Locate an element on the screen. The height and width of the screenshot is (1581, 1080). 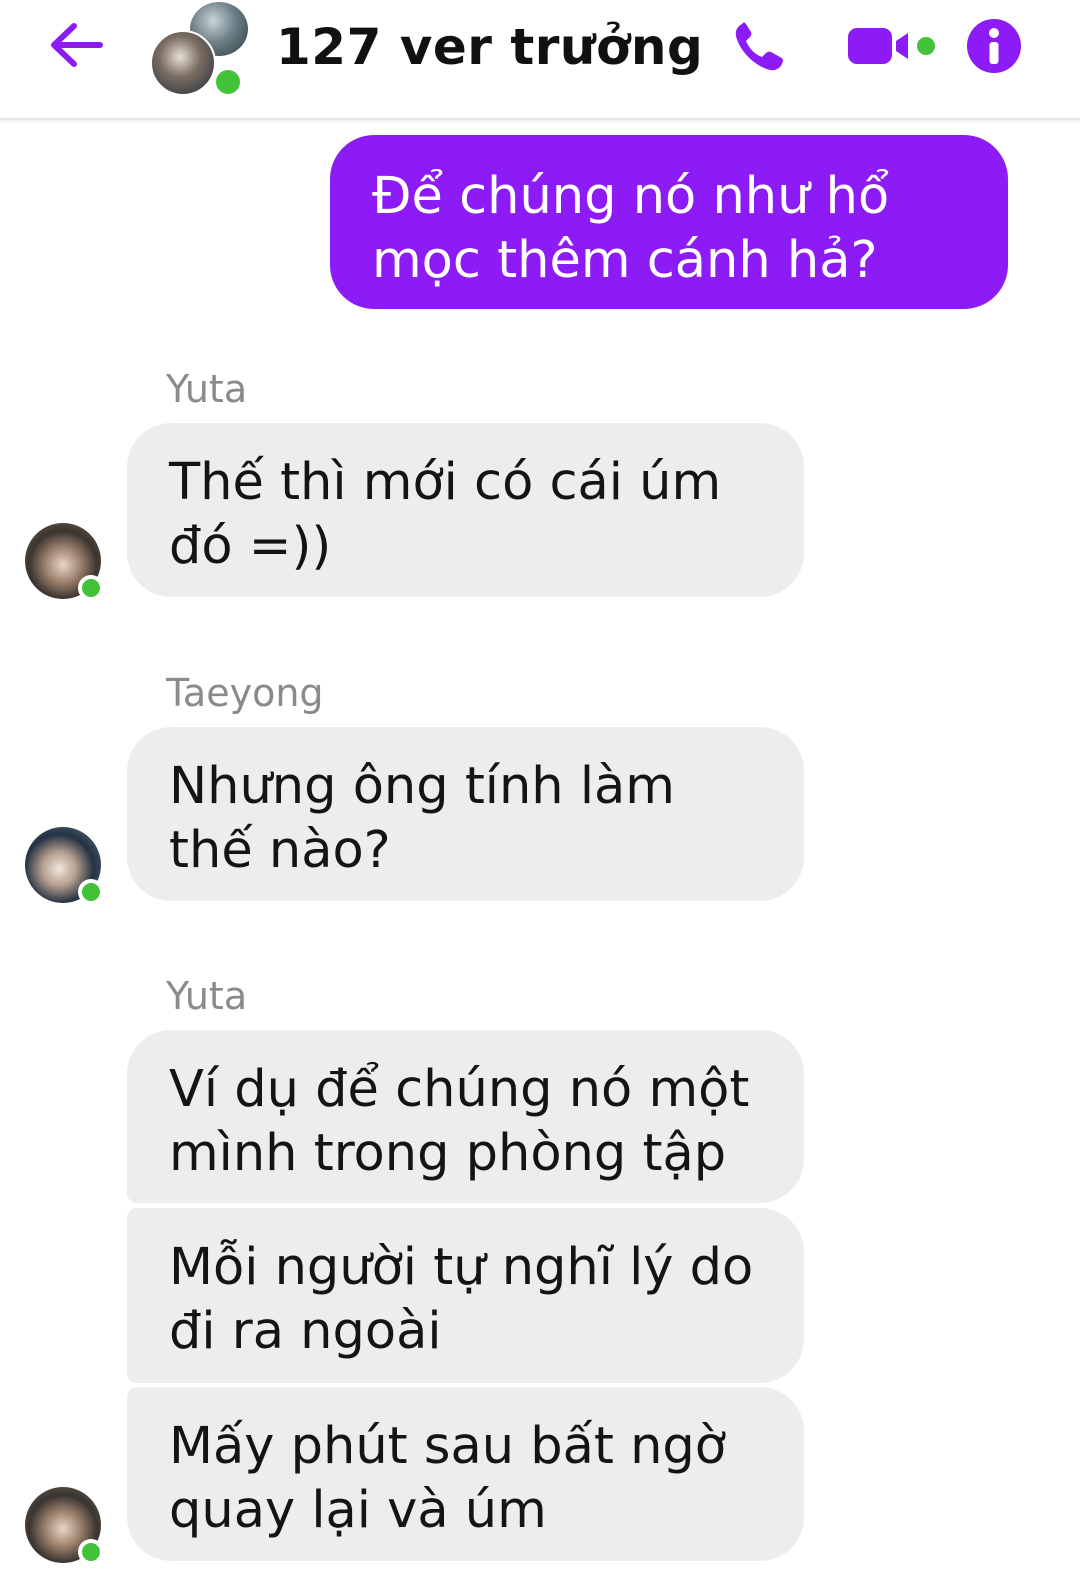
phone-icon is located at coordinates (759, 46).